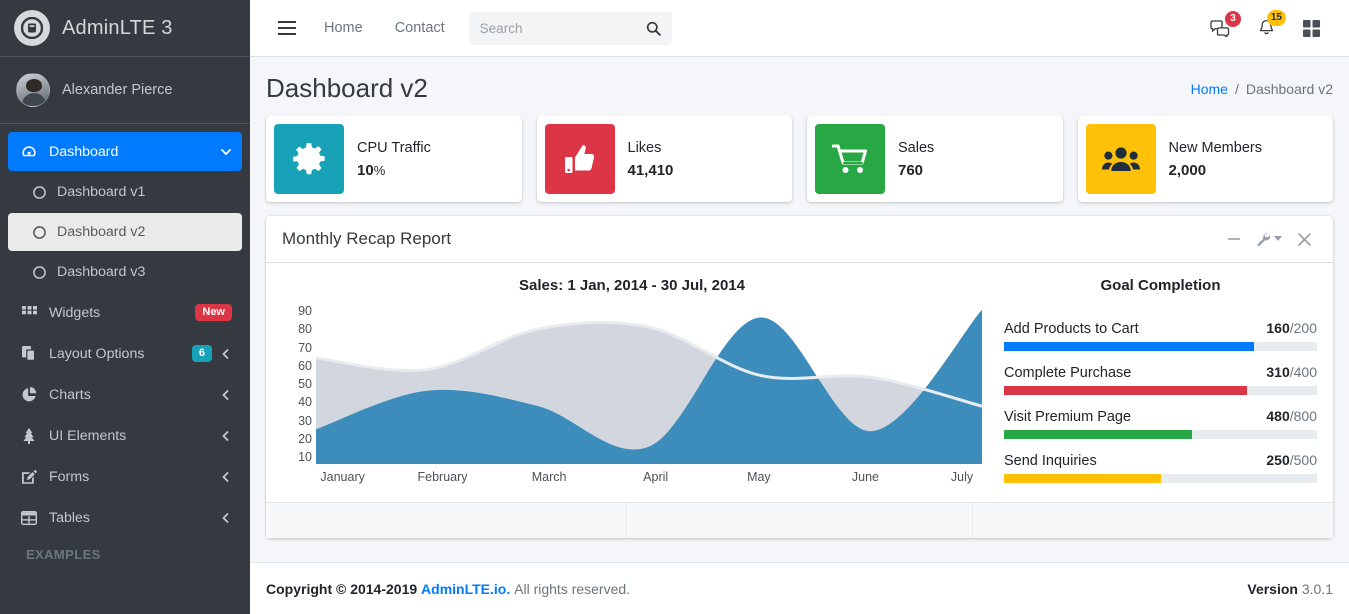 Image resolution: width=1349 pixels, height=614 pixels. Describe the element at coordinates (213, 312) in the screenshot. I see `status-badge: New` at that location.